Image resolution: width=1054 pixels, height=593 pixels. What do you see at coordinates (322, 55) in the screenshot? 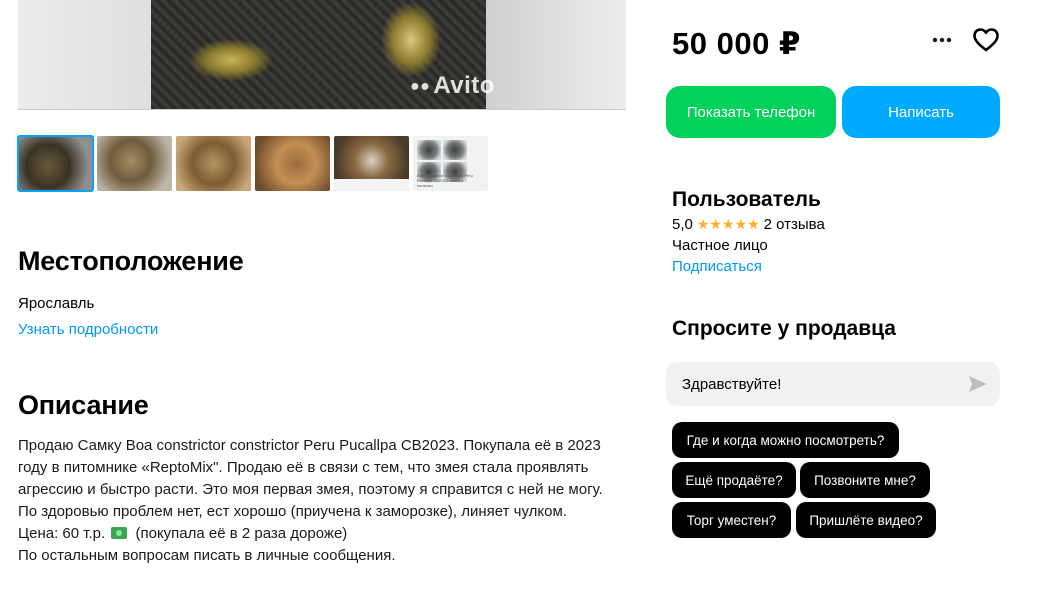
I see `main-photo: ●● Avito` at bounding box center [322, 55].